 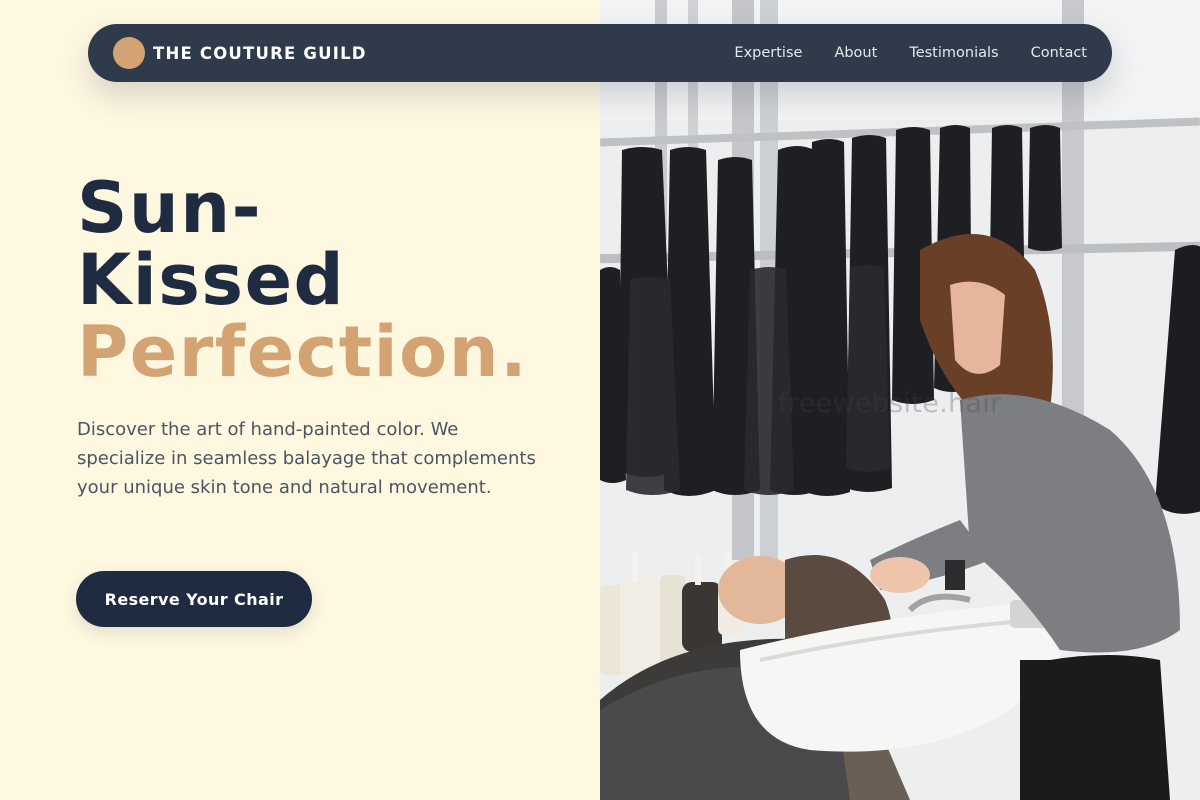 What do you see at coordinates (768, 53) in the screenshot?
I see `nav-link-expertise: Expertise` at bounding box center [768, 53].